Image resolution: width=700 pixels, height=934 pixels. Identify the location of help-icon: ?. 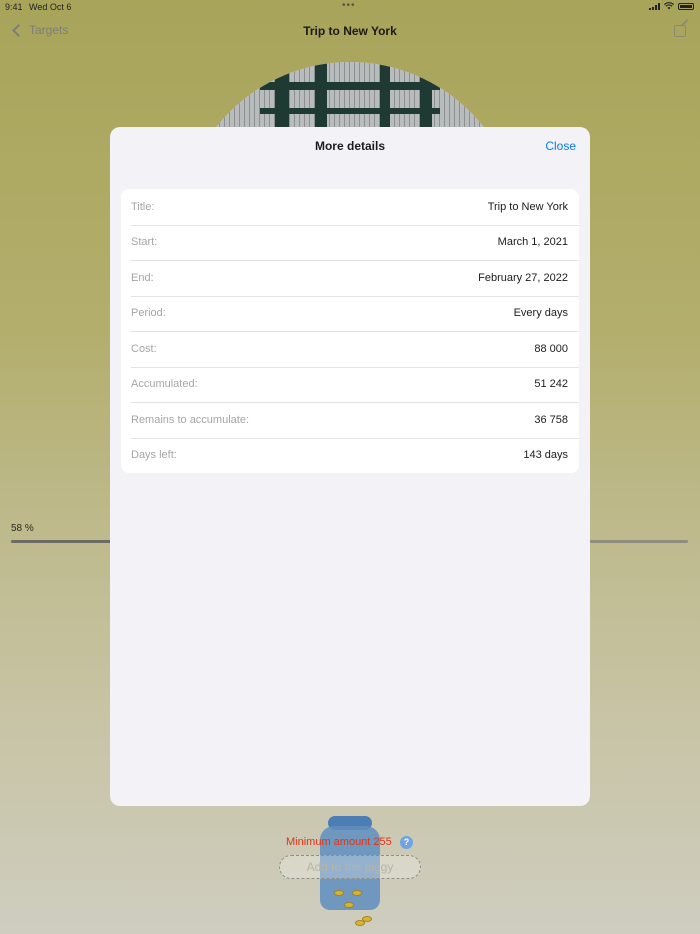
(406, 842).